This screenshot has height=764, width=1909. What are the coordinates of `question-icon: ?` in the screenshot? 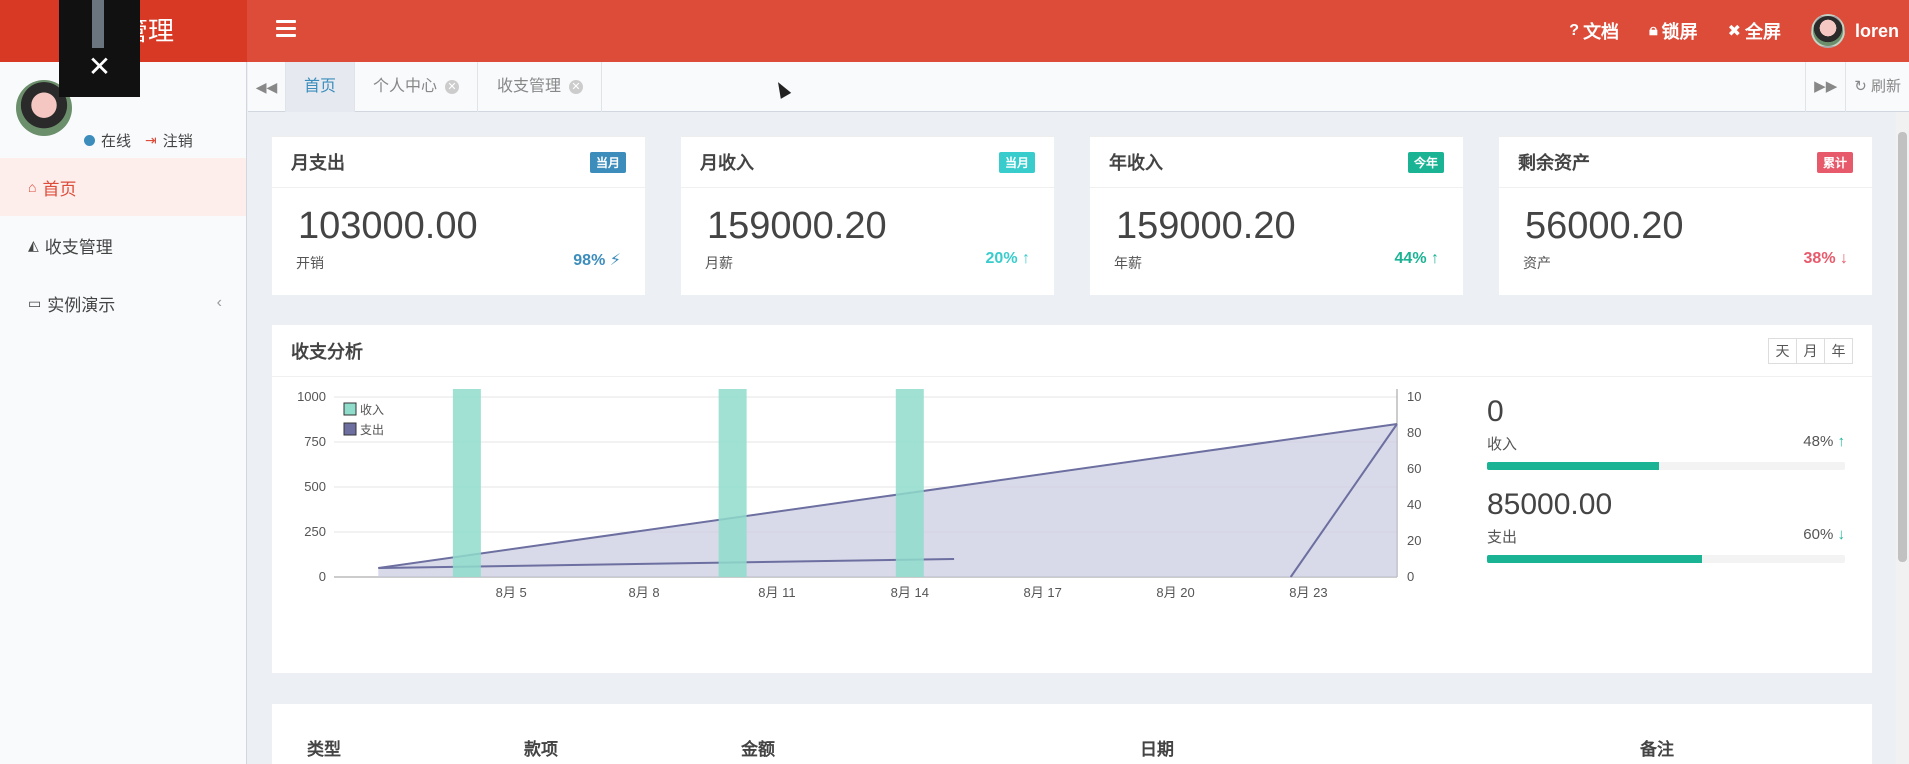 It's located at (1574, 30).